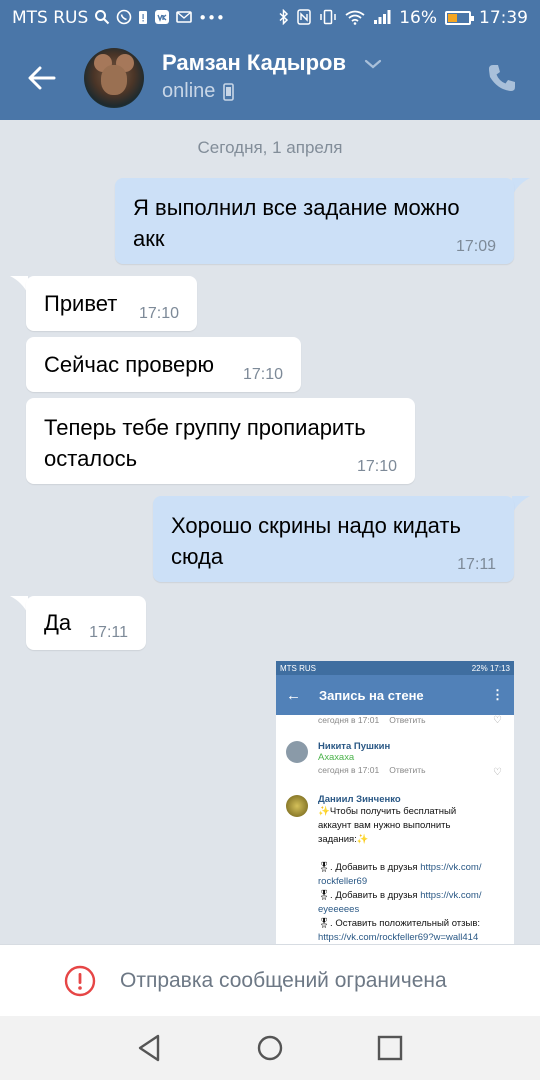 This screenshot has height=1080, width=540. I want to click on back-button, so click(42, 78).